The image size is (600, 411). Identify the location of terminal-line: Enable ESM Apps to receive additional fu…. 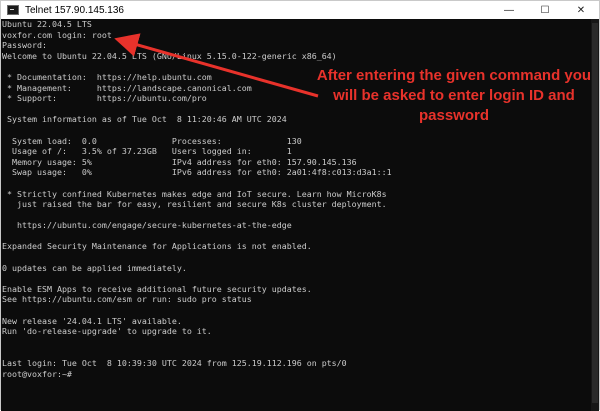
(157, 288).